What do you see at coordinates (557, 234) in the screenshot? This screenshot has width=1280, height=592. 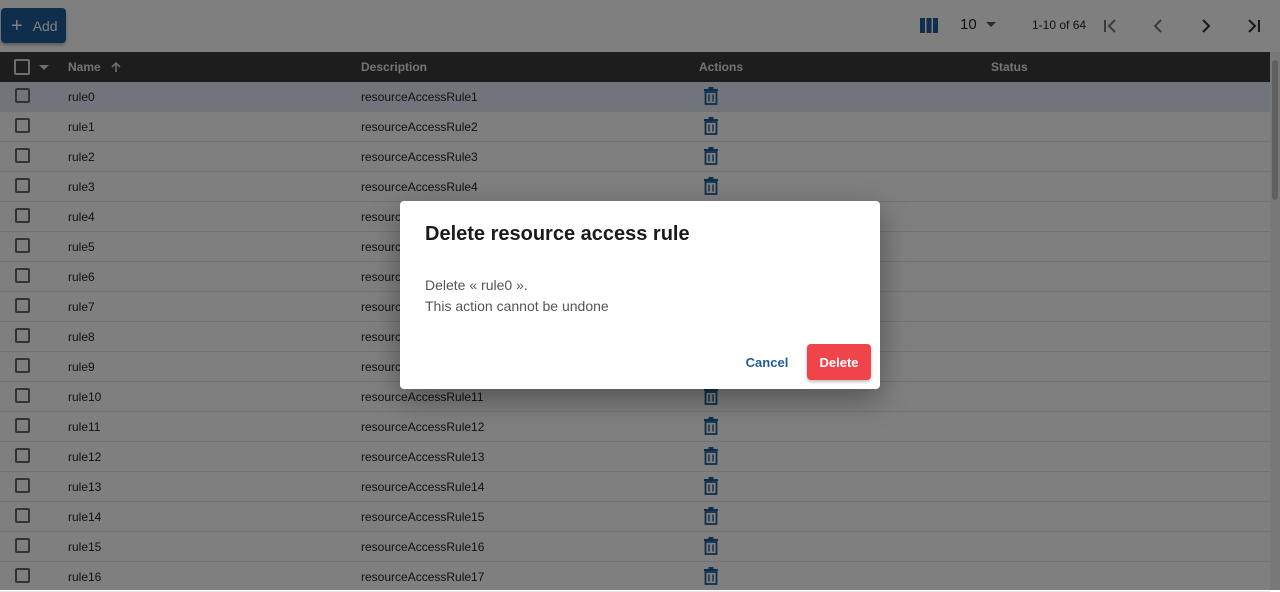 I see `dialog-title: Delete resource access rule` at bounding box center [557, 234].